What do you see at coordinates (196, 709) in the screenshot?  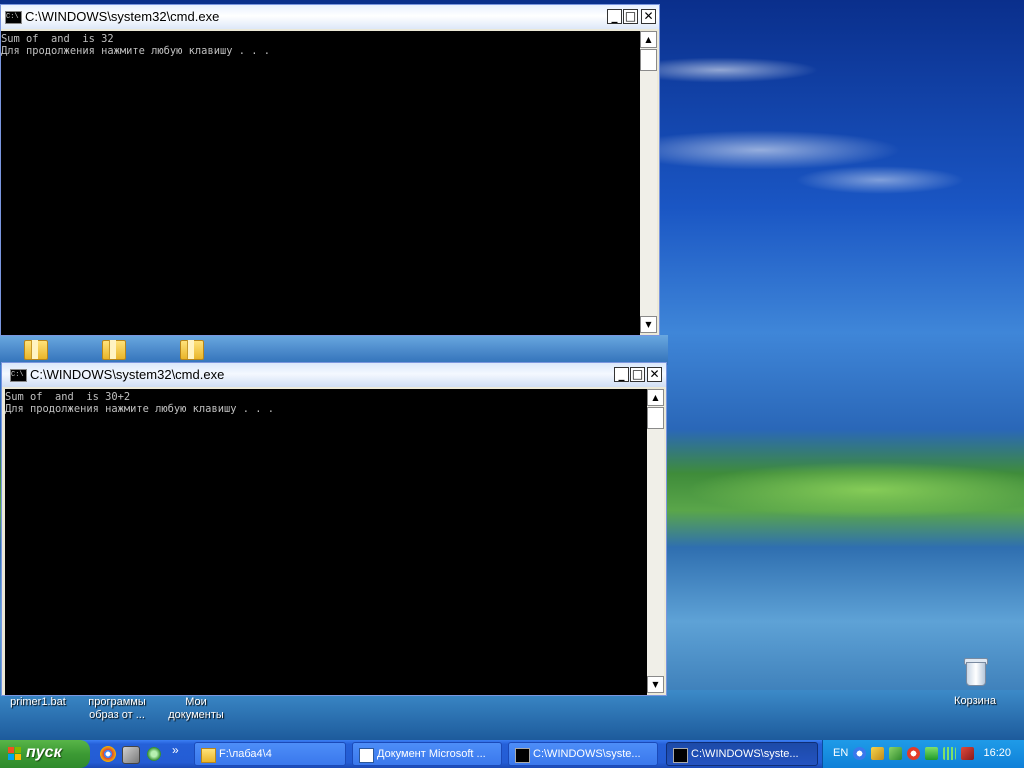 I see `desktop-icon-label-my-documents: Мои документы` at bounding box center [196, 709].